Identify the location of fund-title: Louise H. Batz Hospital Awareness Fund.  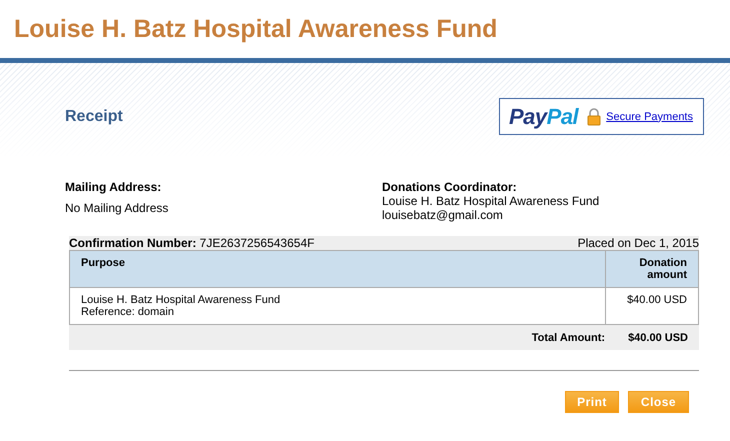
(256, 29).